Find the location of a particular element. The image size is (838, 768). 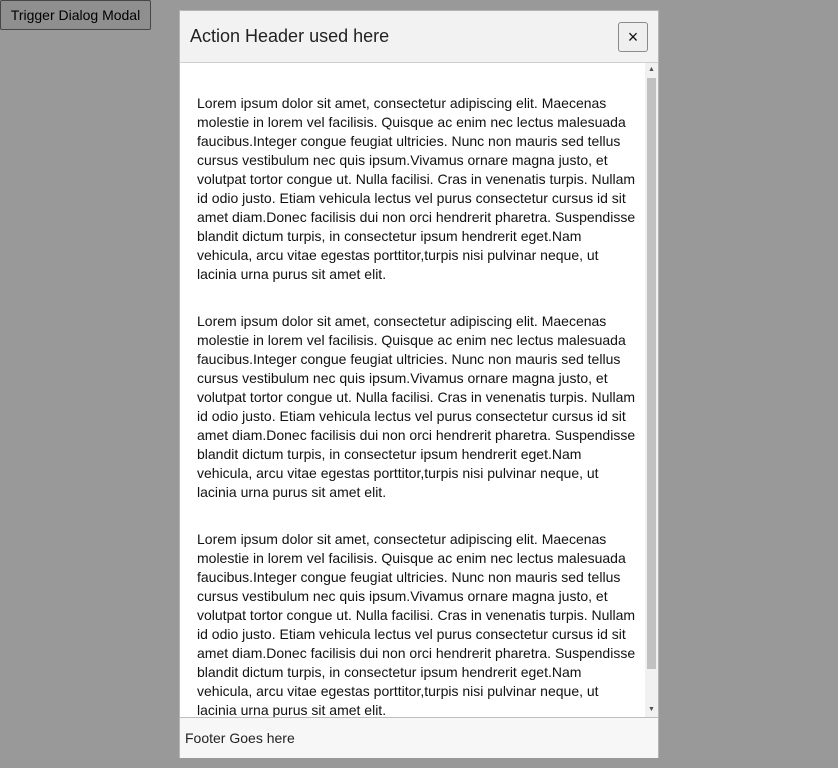

close-icon: × is located at coordinates (633, 37).